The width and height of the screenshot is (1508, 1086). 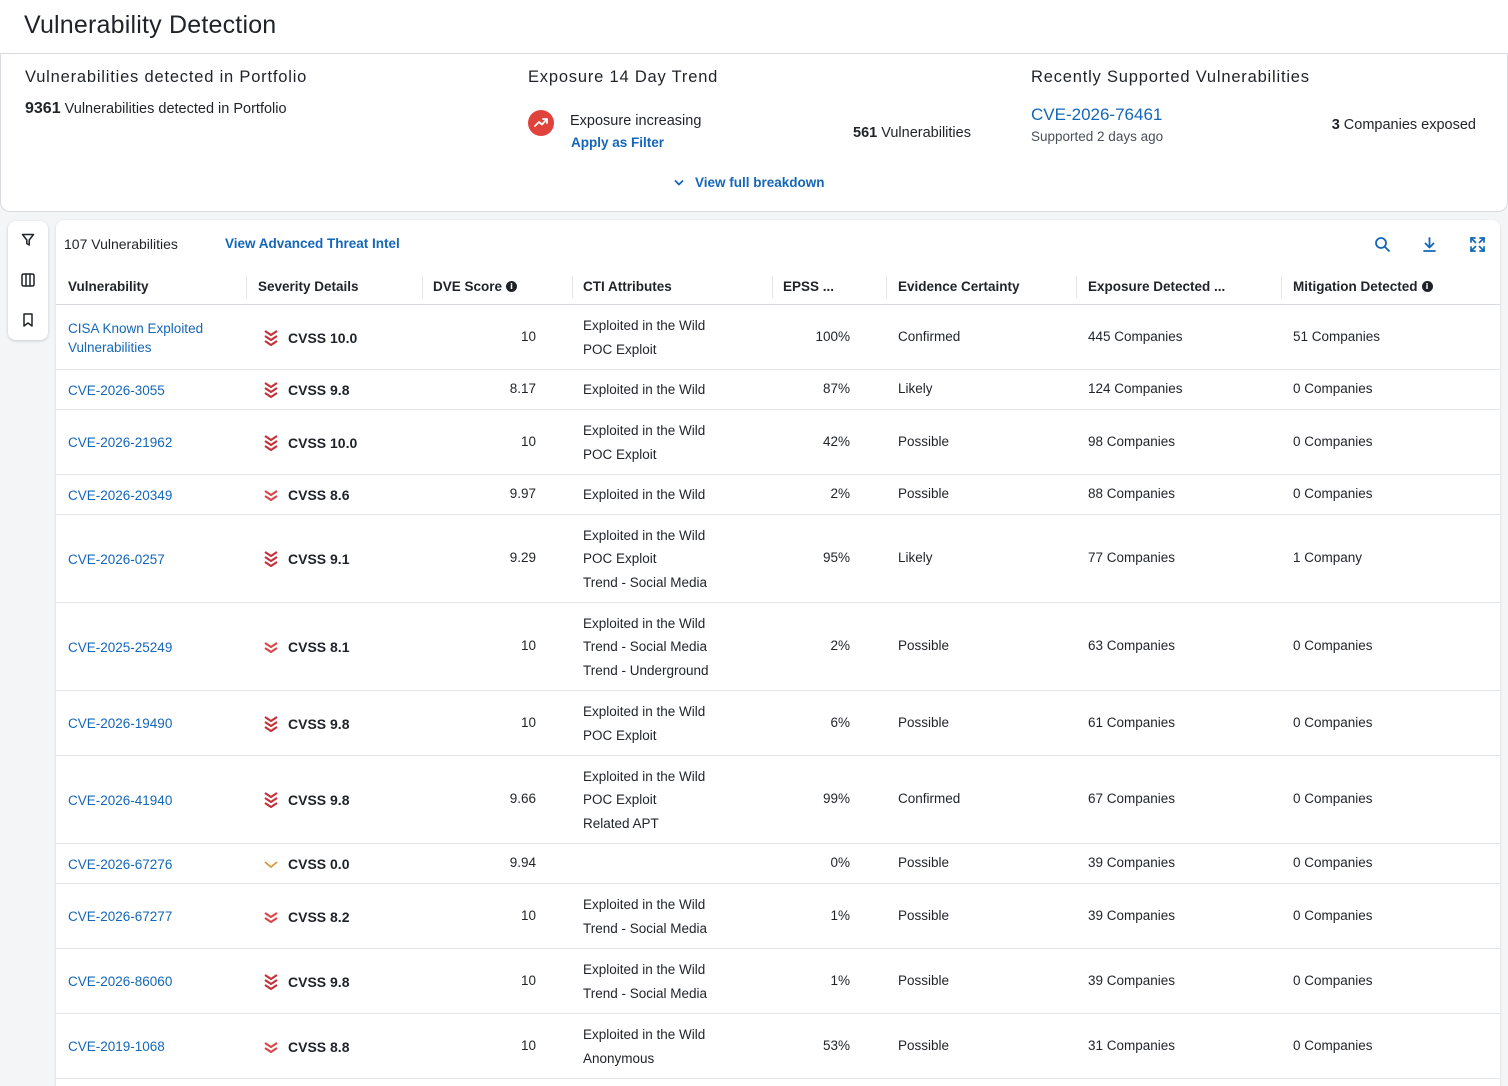 I want to click on exposure-detected: 61 Companies, so click(x=1131, y=722).